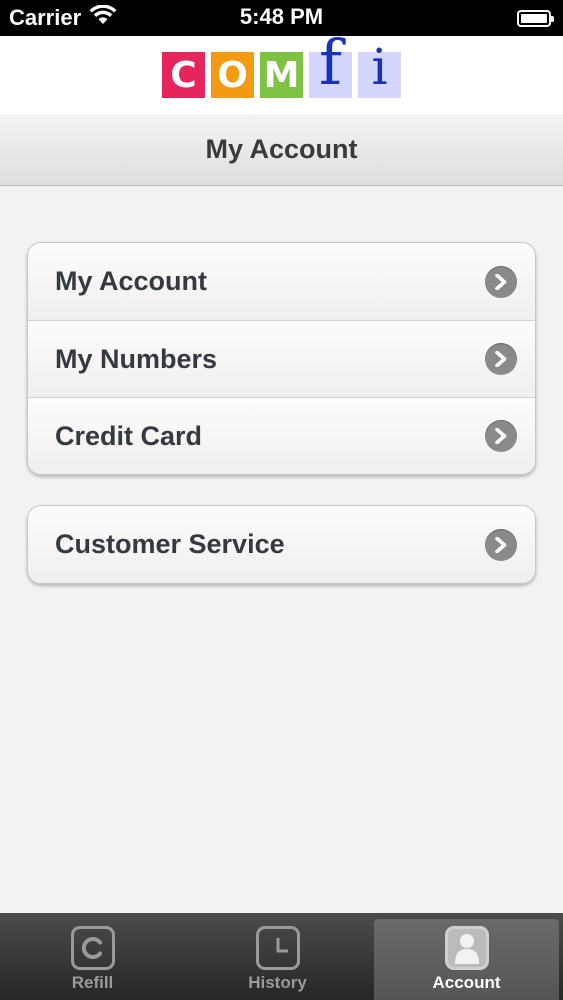 This screenshot has width=563, height=1000. What do you see at coordinates (129, 435) in the screenshot?
I see `menu-item-label: Credit Card` at bounding box center [129, 435].